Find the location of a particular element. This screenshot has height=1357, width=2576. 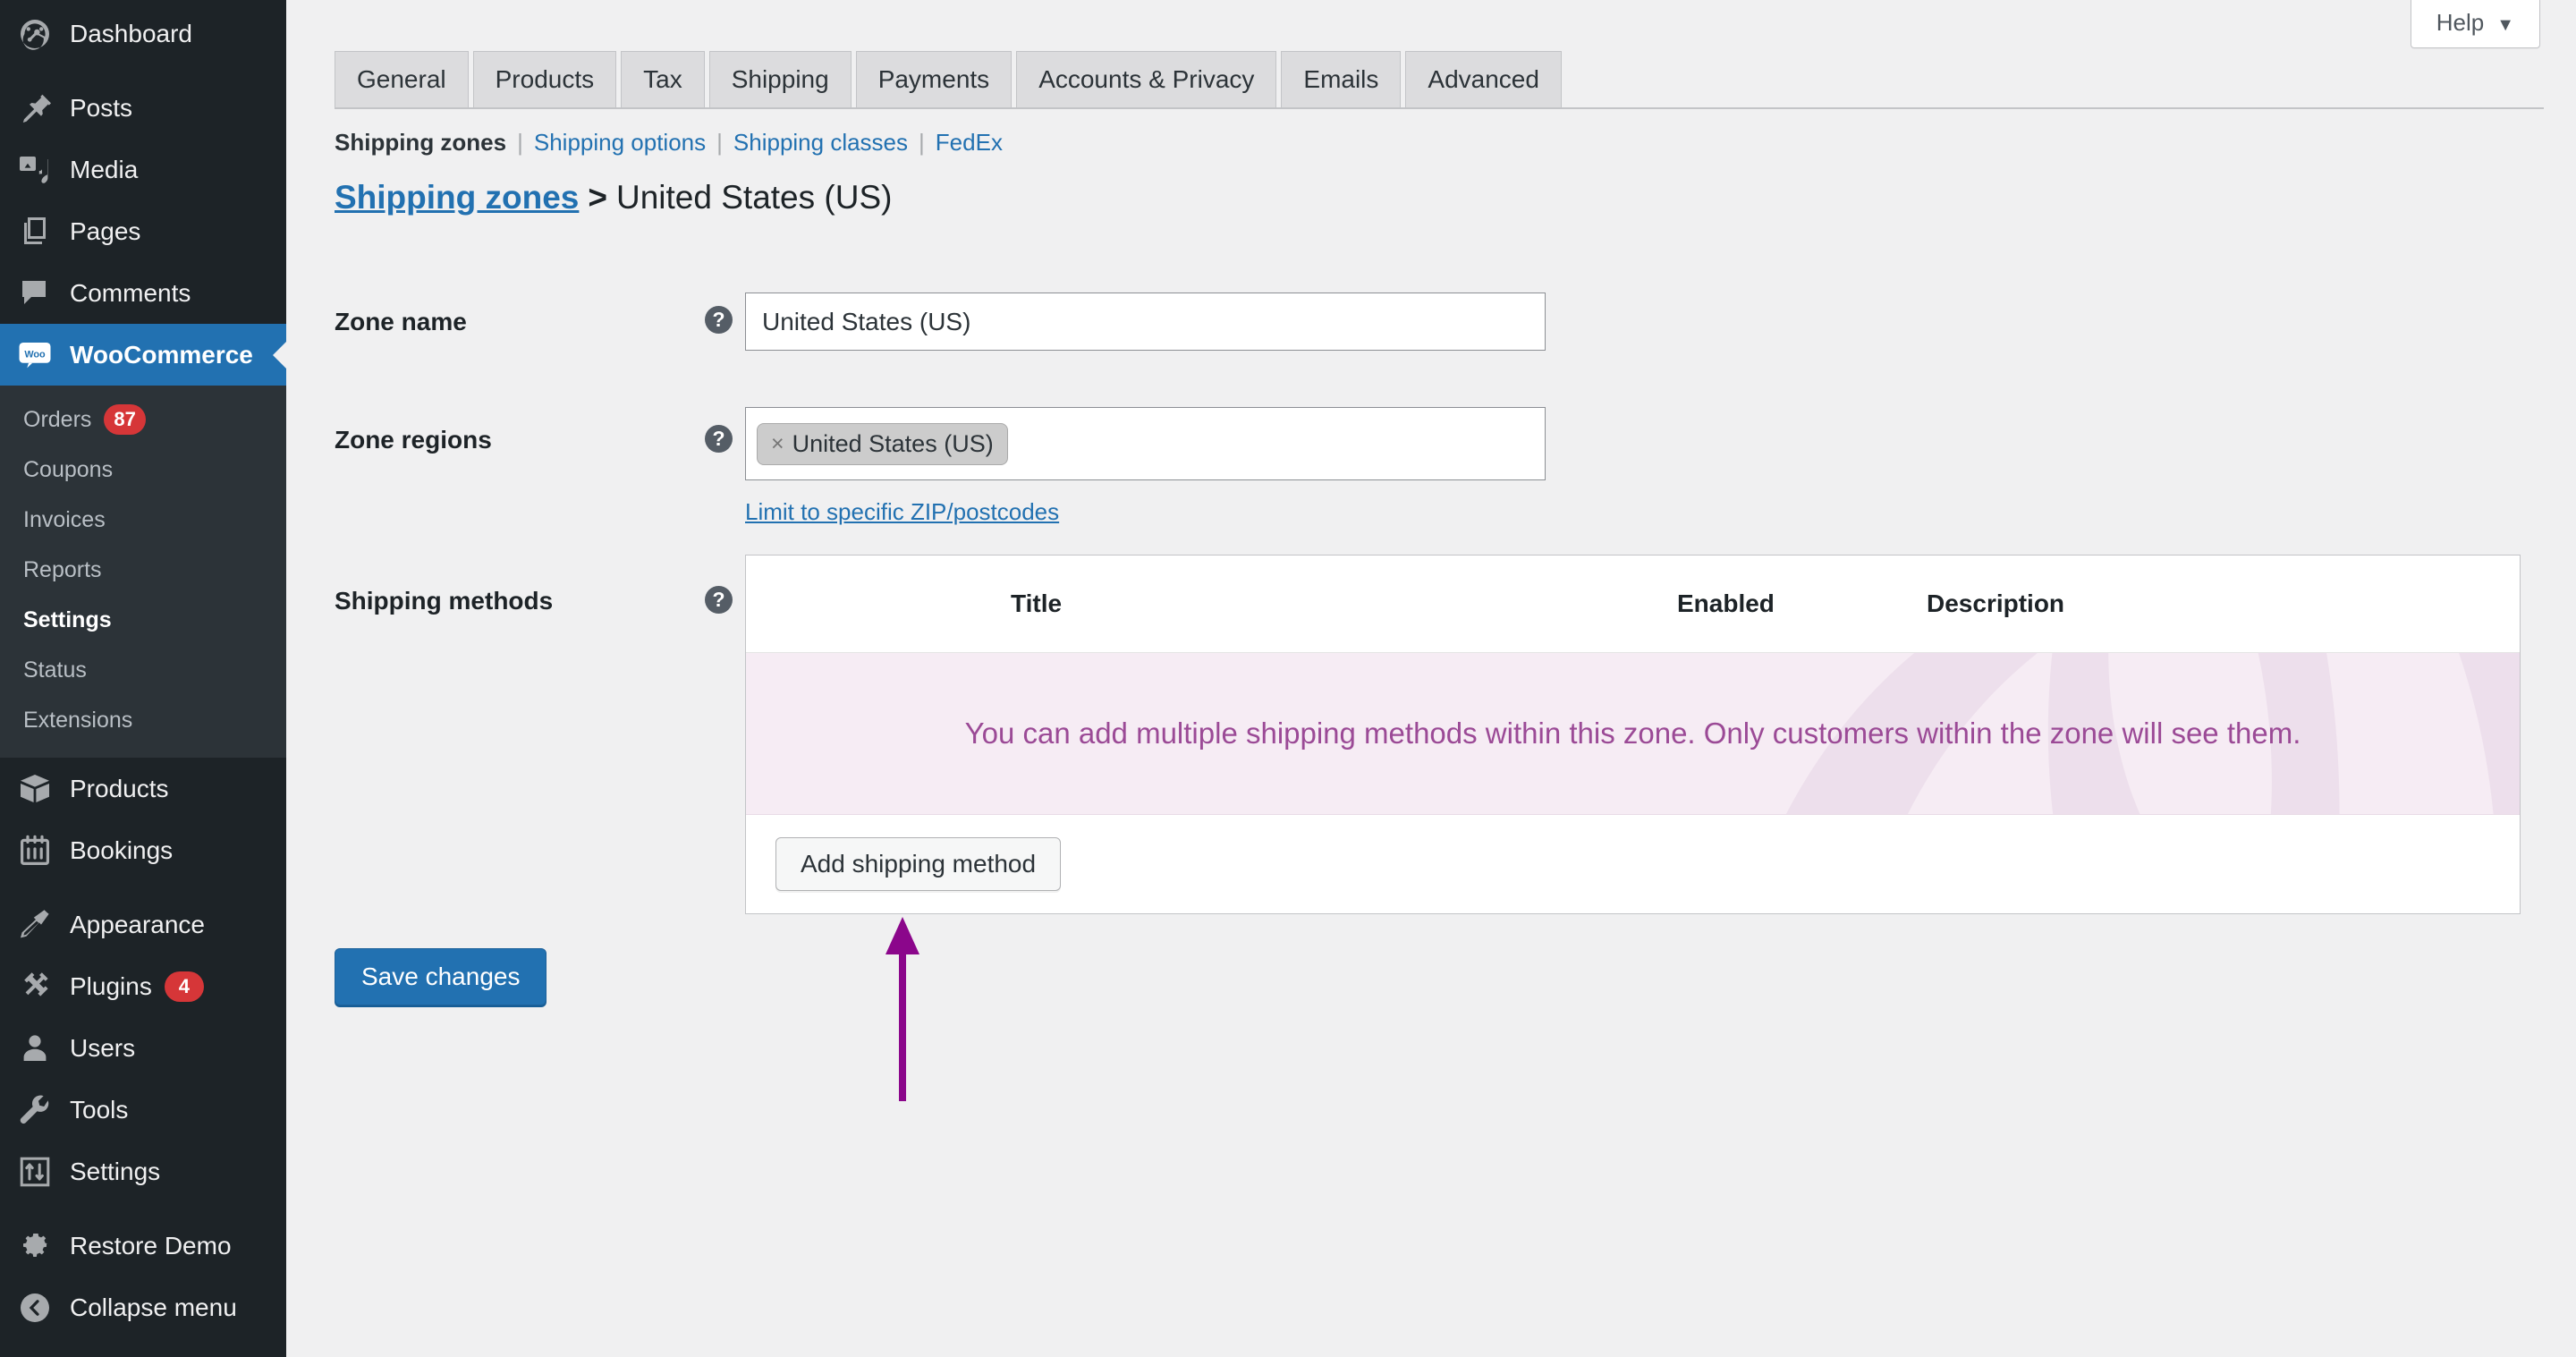

tab-label: Emails is located at coordinates (1341, 79).